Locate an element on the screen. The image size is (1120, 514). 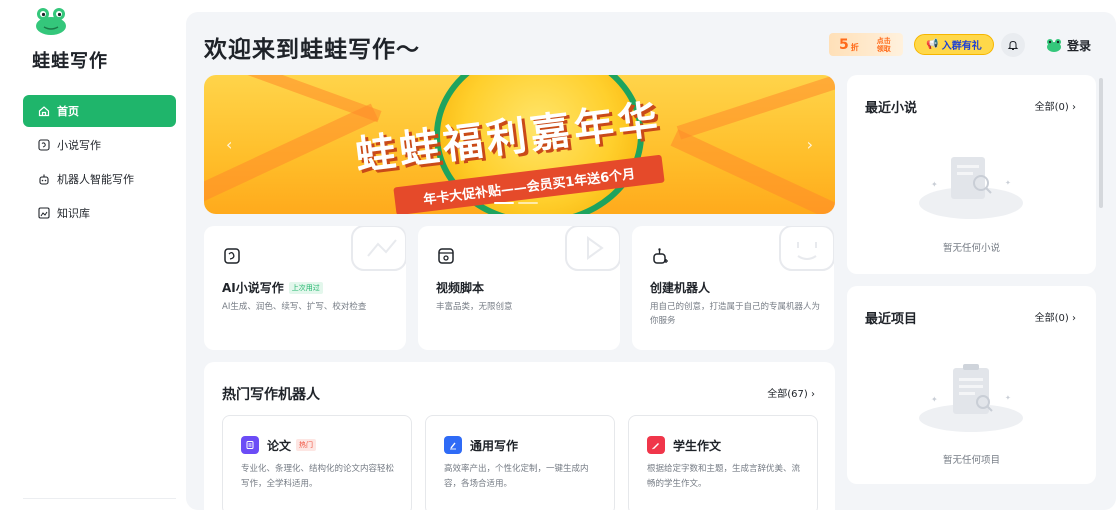
robot-title: 学生作文 is located at coordinates (697, 445).